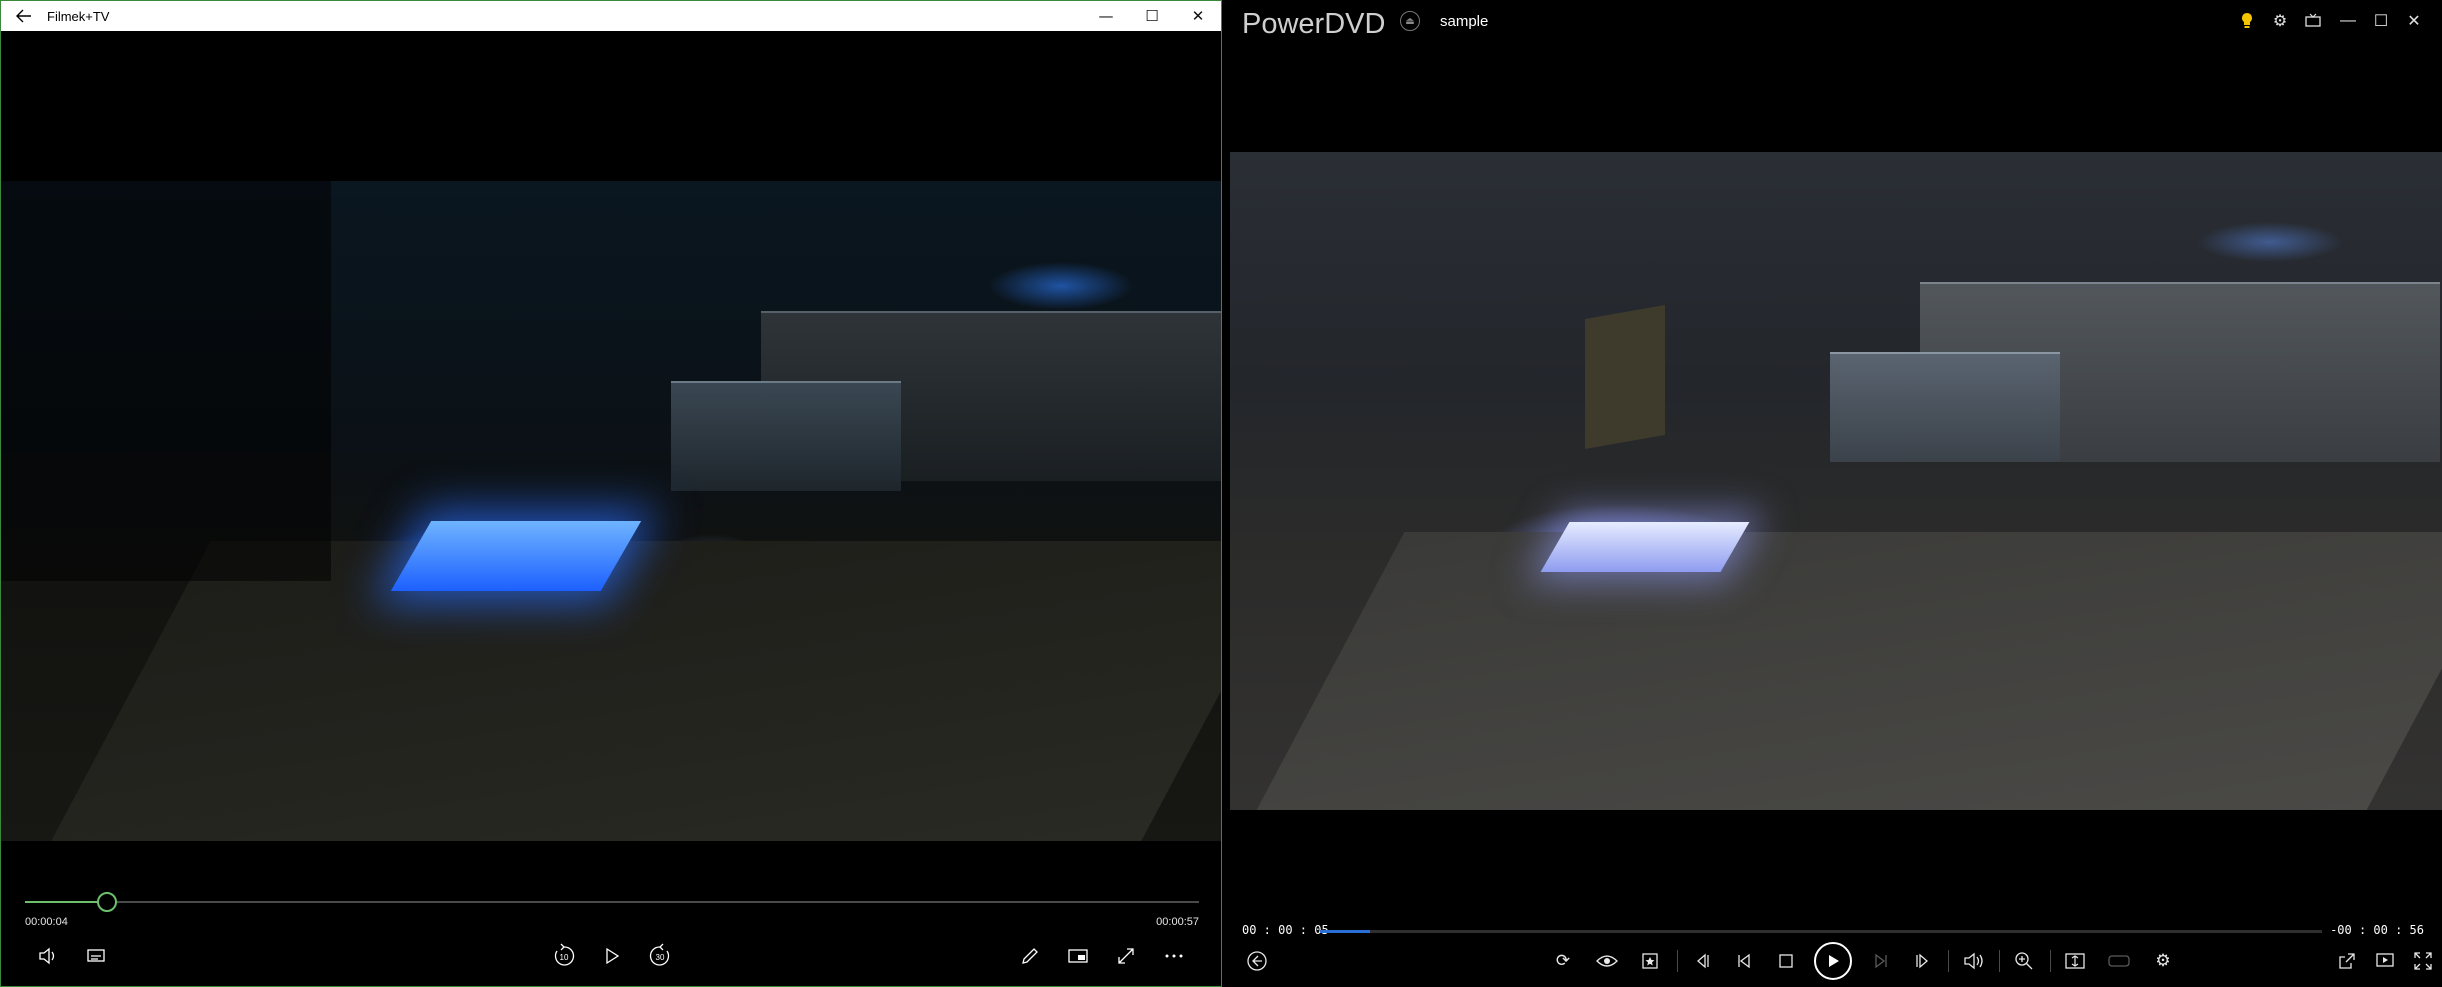  Describe the element at coordinates (1106, 16) in the screenshot. I see `minimize-button: —` at that location.